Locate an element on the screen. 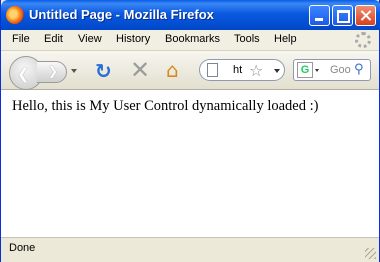  menu-view: View is located at coordinates (90, 39).